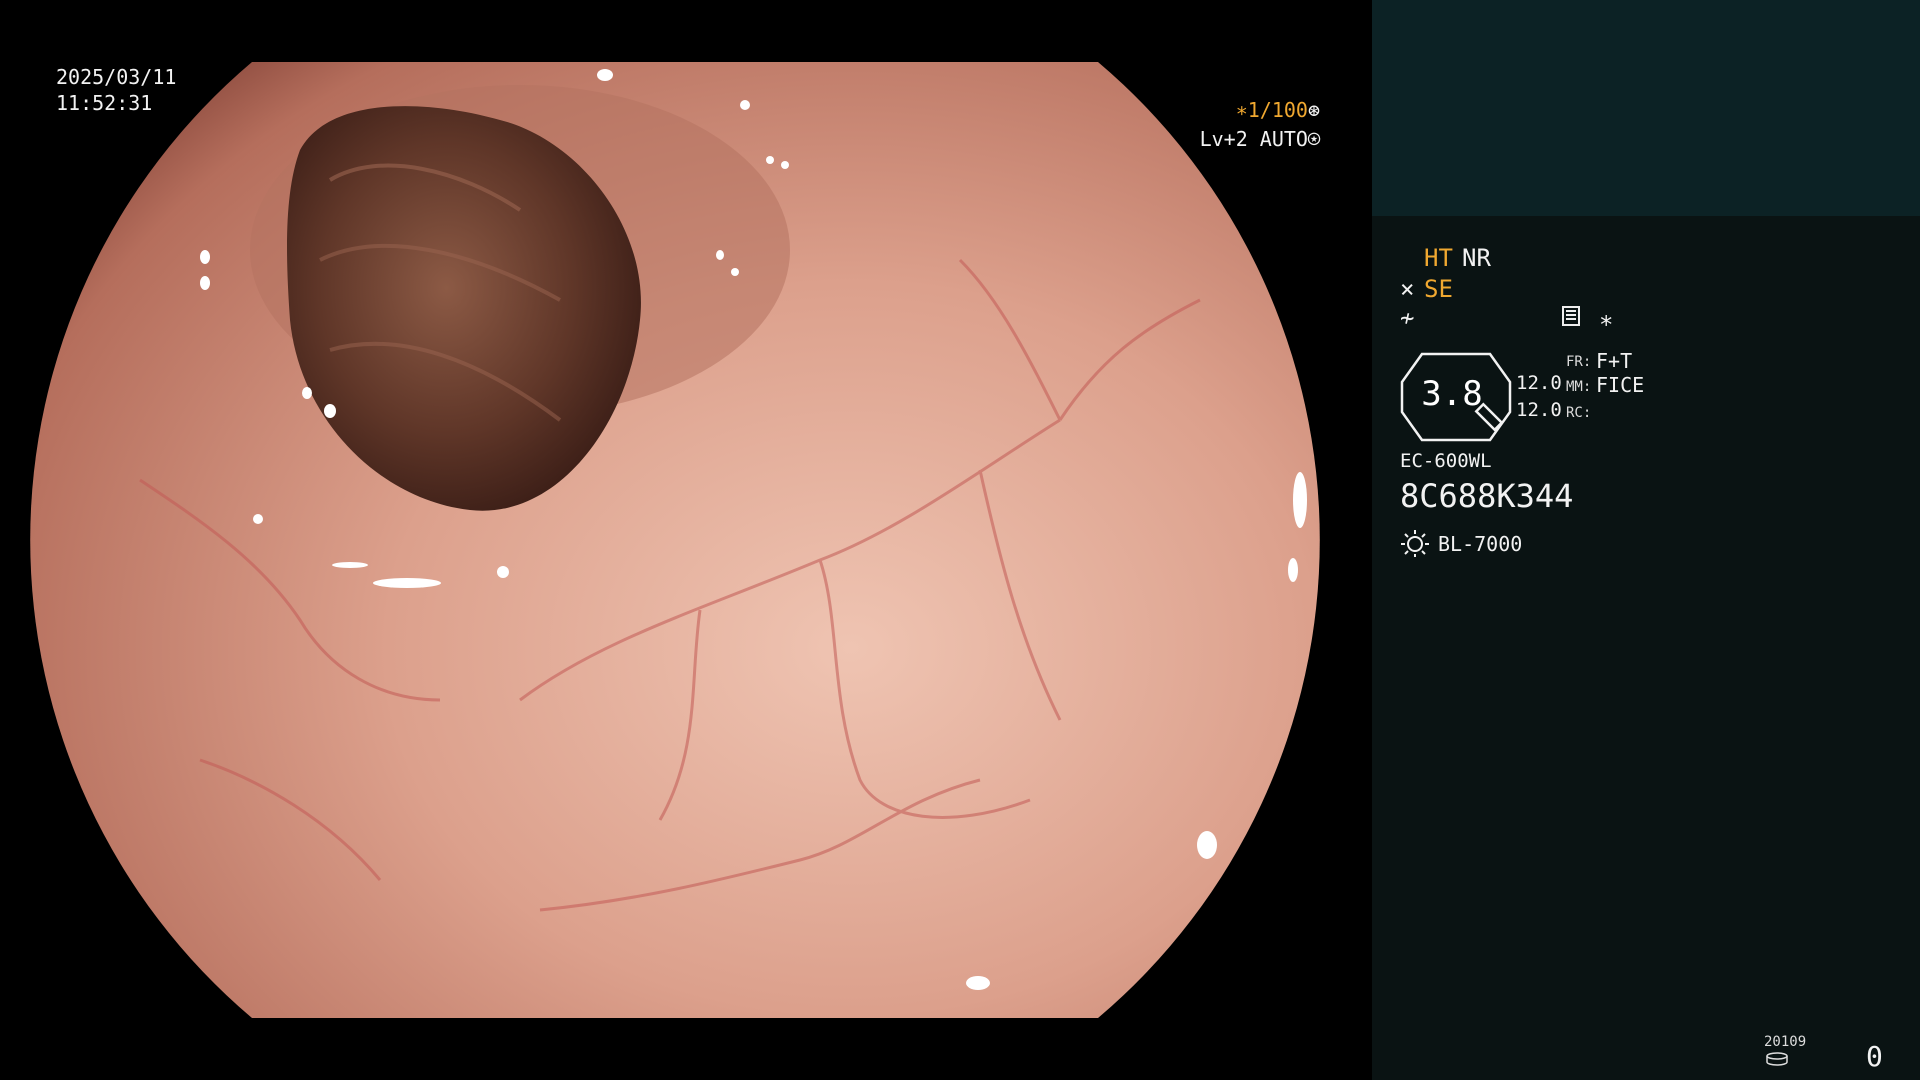 This screenshot has width=1920, height=1080. I want to click on brightness-text: Lv+2 AUTO, so click(1253, 139).